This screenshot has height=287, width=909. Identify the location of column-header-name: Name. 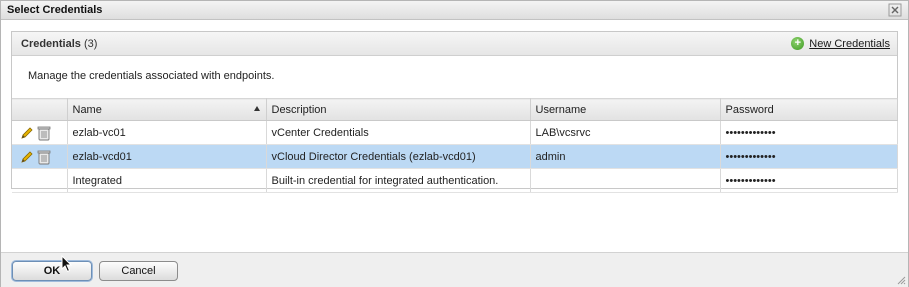
(167, 109).